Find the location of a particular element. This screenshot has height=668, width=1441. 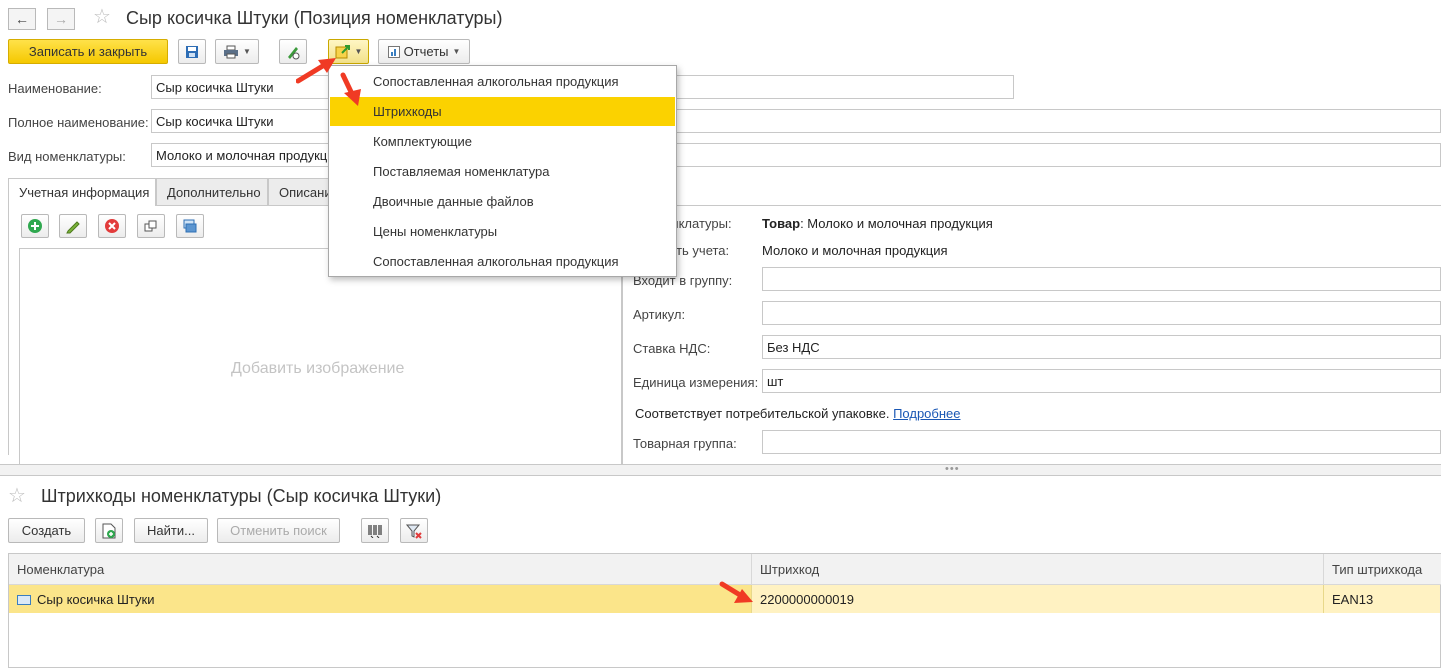

delete-circle-icon is located at coordinates (112, 226).